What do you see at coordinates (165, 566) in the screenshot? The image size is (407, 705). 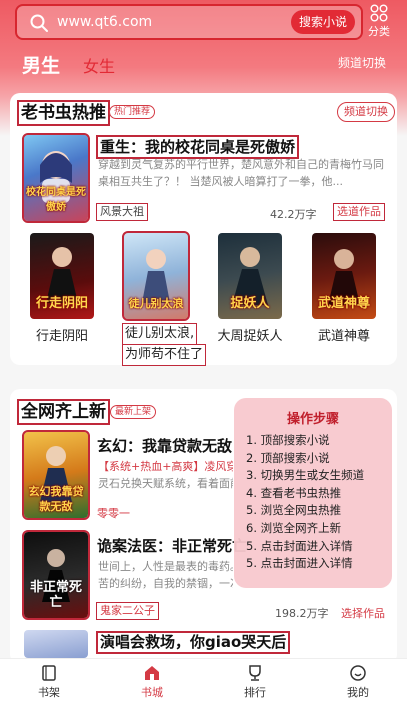 I see `new-book-desc-2a: 世间上，人性是最表的毒药。` at bounding box center [165, 566].